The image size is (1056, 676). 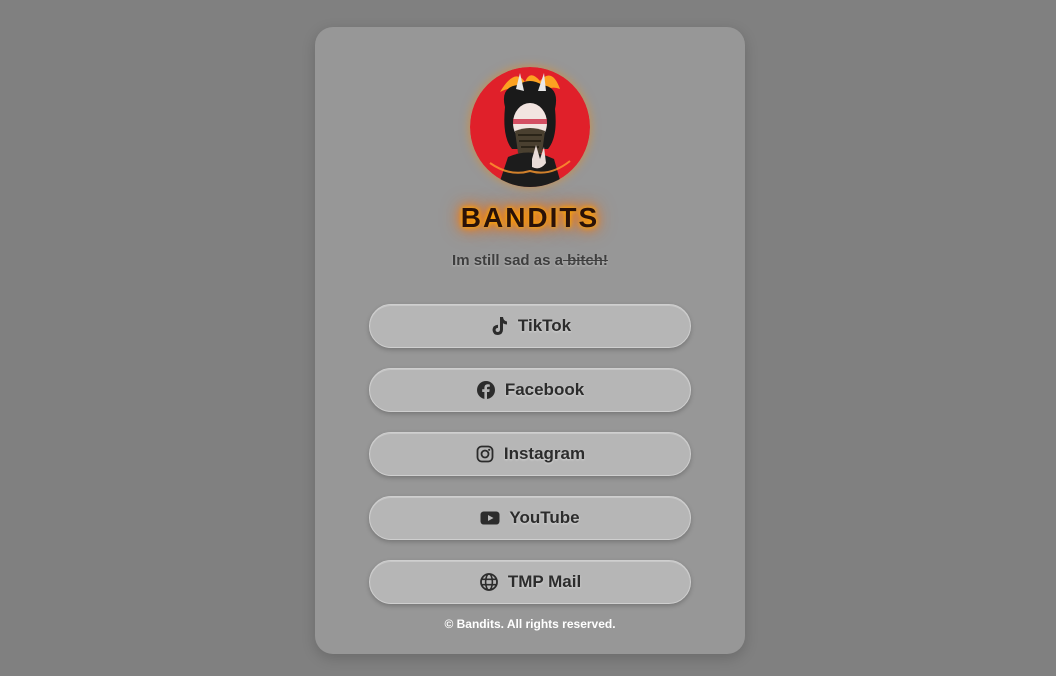 I want to click on tagline-text: Im still sad as a, so click(x=507, y=260).